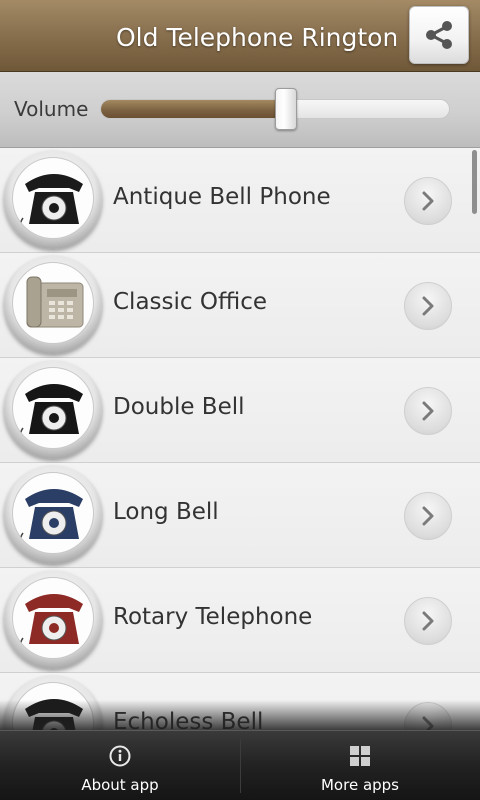 The width and height of the screenshot is (480, 800). What do you see at coordinates (256, 37) in the screenshot?
I see `app-title: Old Telephone Rington` at bounding box center [256, 37].